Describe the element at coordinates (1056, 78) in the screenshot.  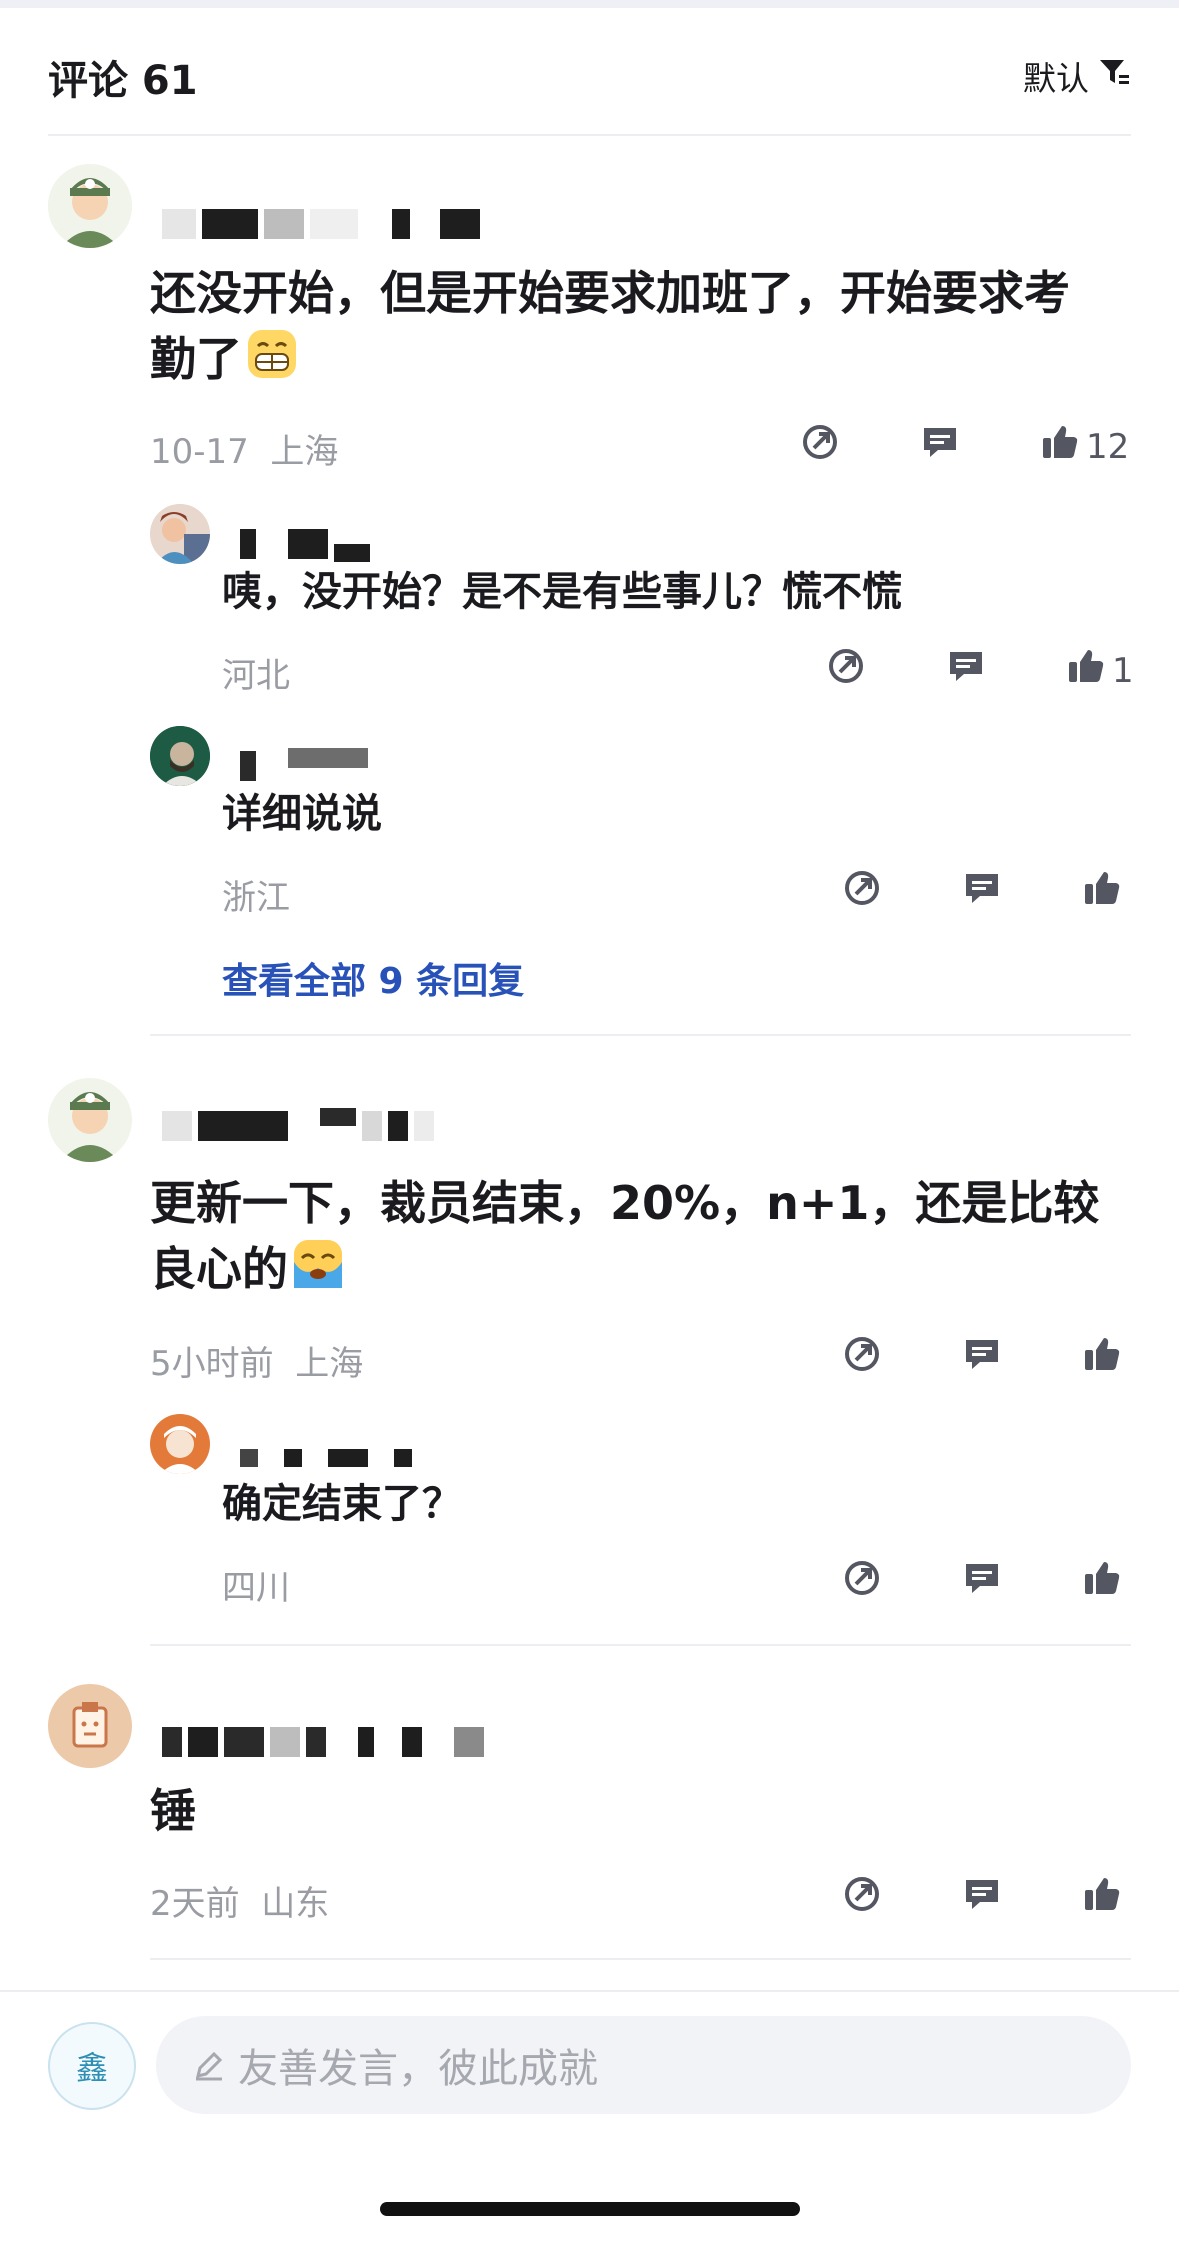
I see `sort-label: 默认` at that location.